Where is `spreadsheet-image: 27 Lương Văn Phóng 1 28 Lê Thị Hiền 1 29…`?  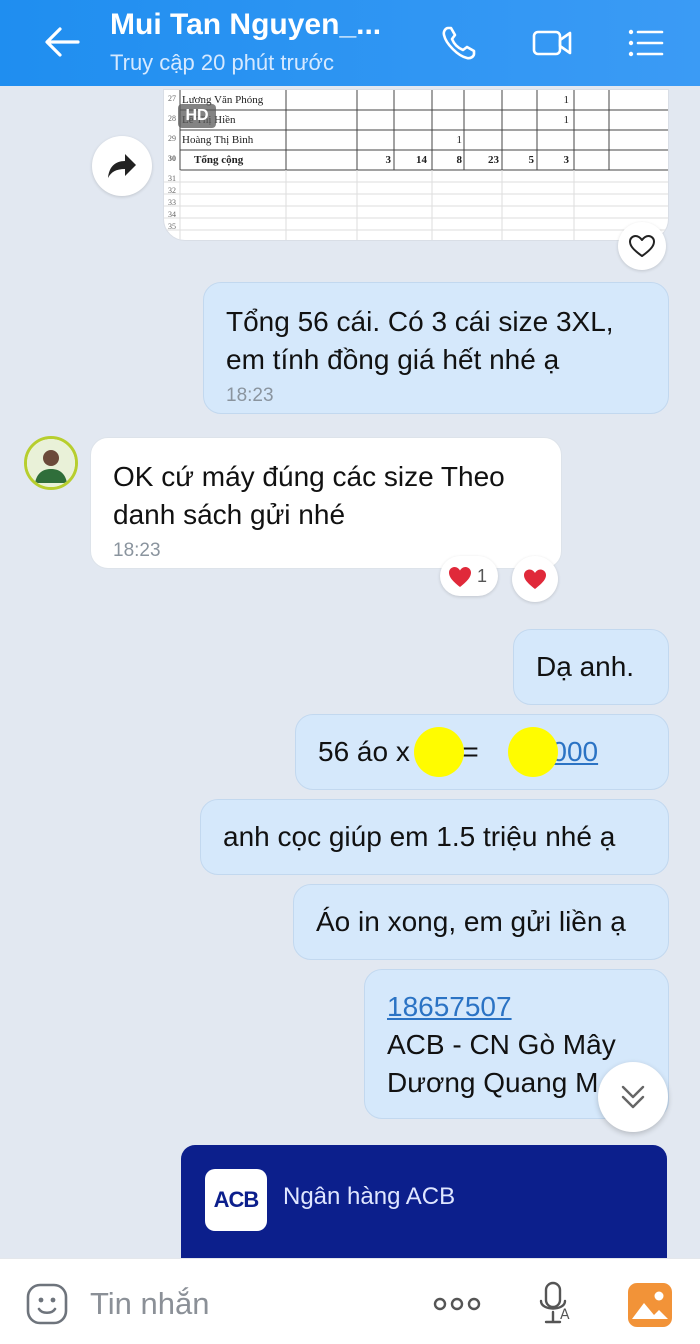 spreadsheet-image: 27 Lương Văn Phóng 1 28 Lê Thị Hiền 1 29… is located at coordinates (416, 165).